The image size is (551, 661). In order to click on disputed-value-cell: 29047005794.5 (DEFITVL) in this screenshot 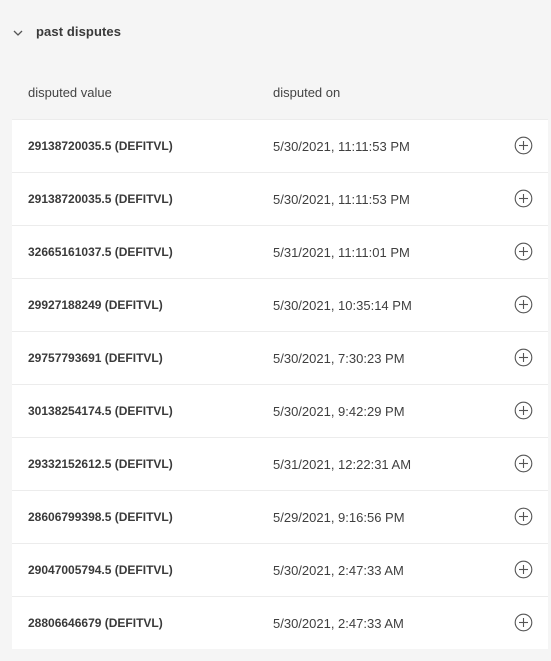, I will do `click(100, 570)`.